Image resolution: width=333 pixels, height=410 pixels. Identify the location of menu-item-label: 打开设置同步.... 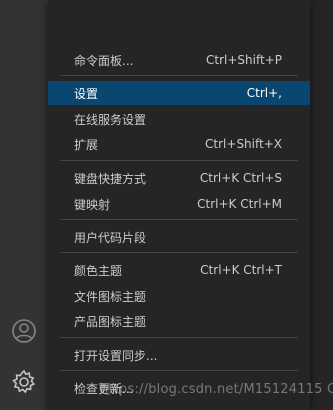
(116, 355).